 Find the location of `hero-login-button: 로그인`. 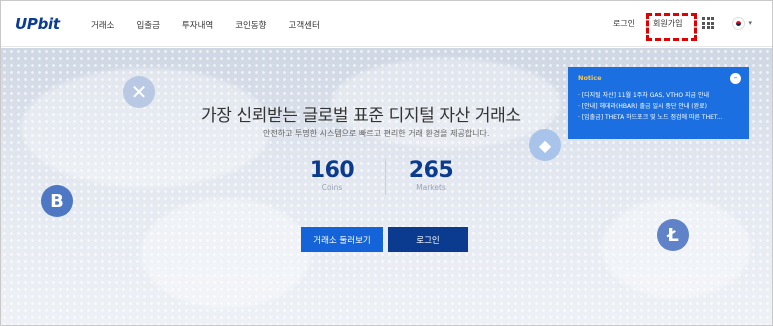

hero-login-button: 로그인 is located at coordinates (428, 239).